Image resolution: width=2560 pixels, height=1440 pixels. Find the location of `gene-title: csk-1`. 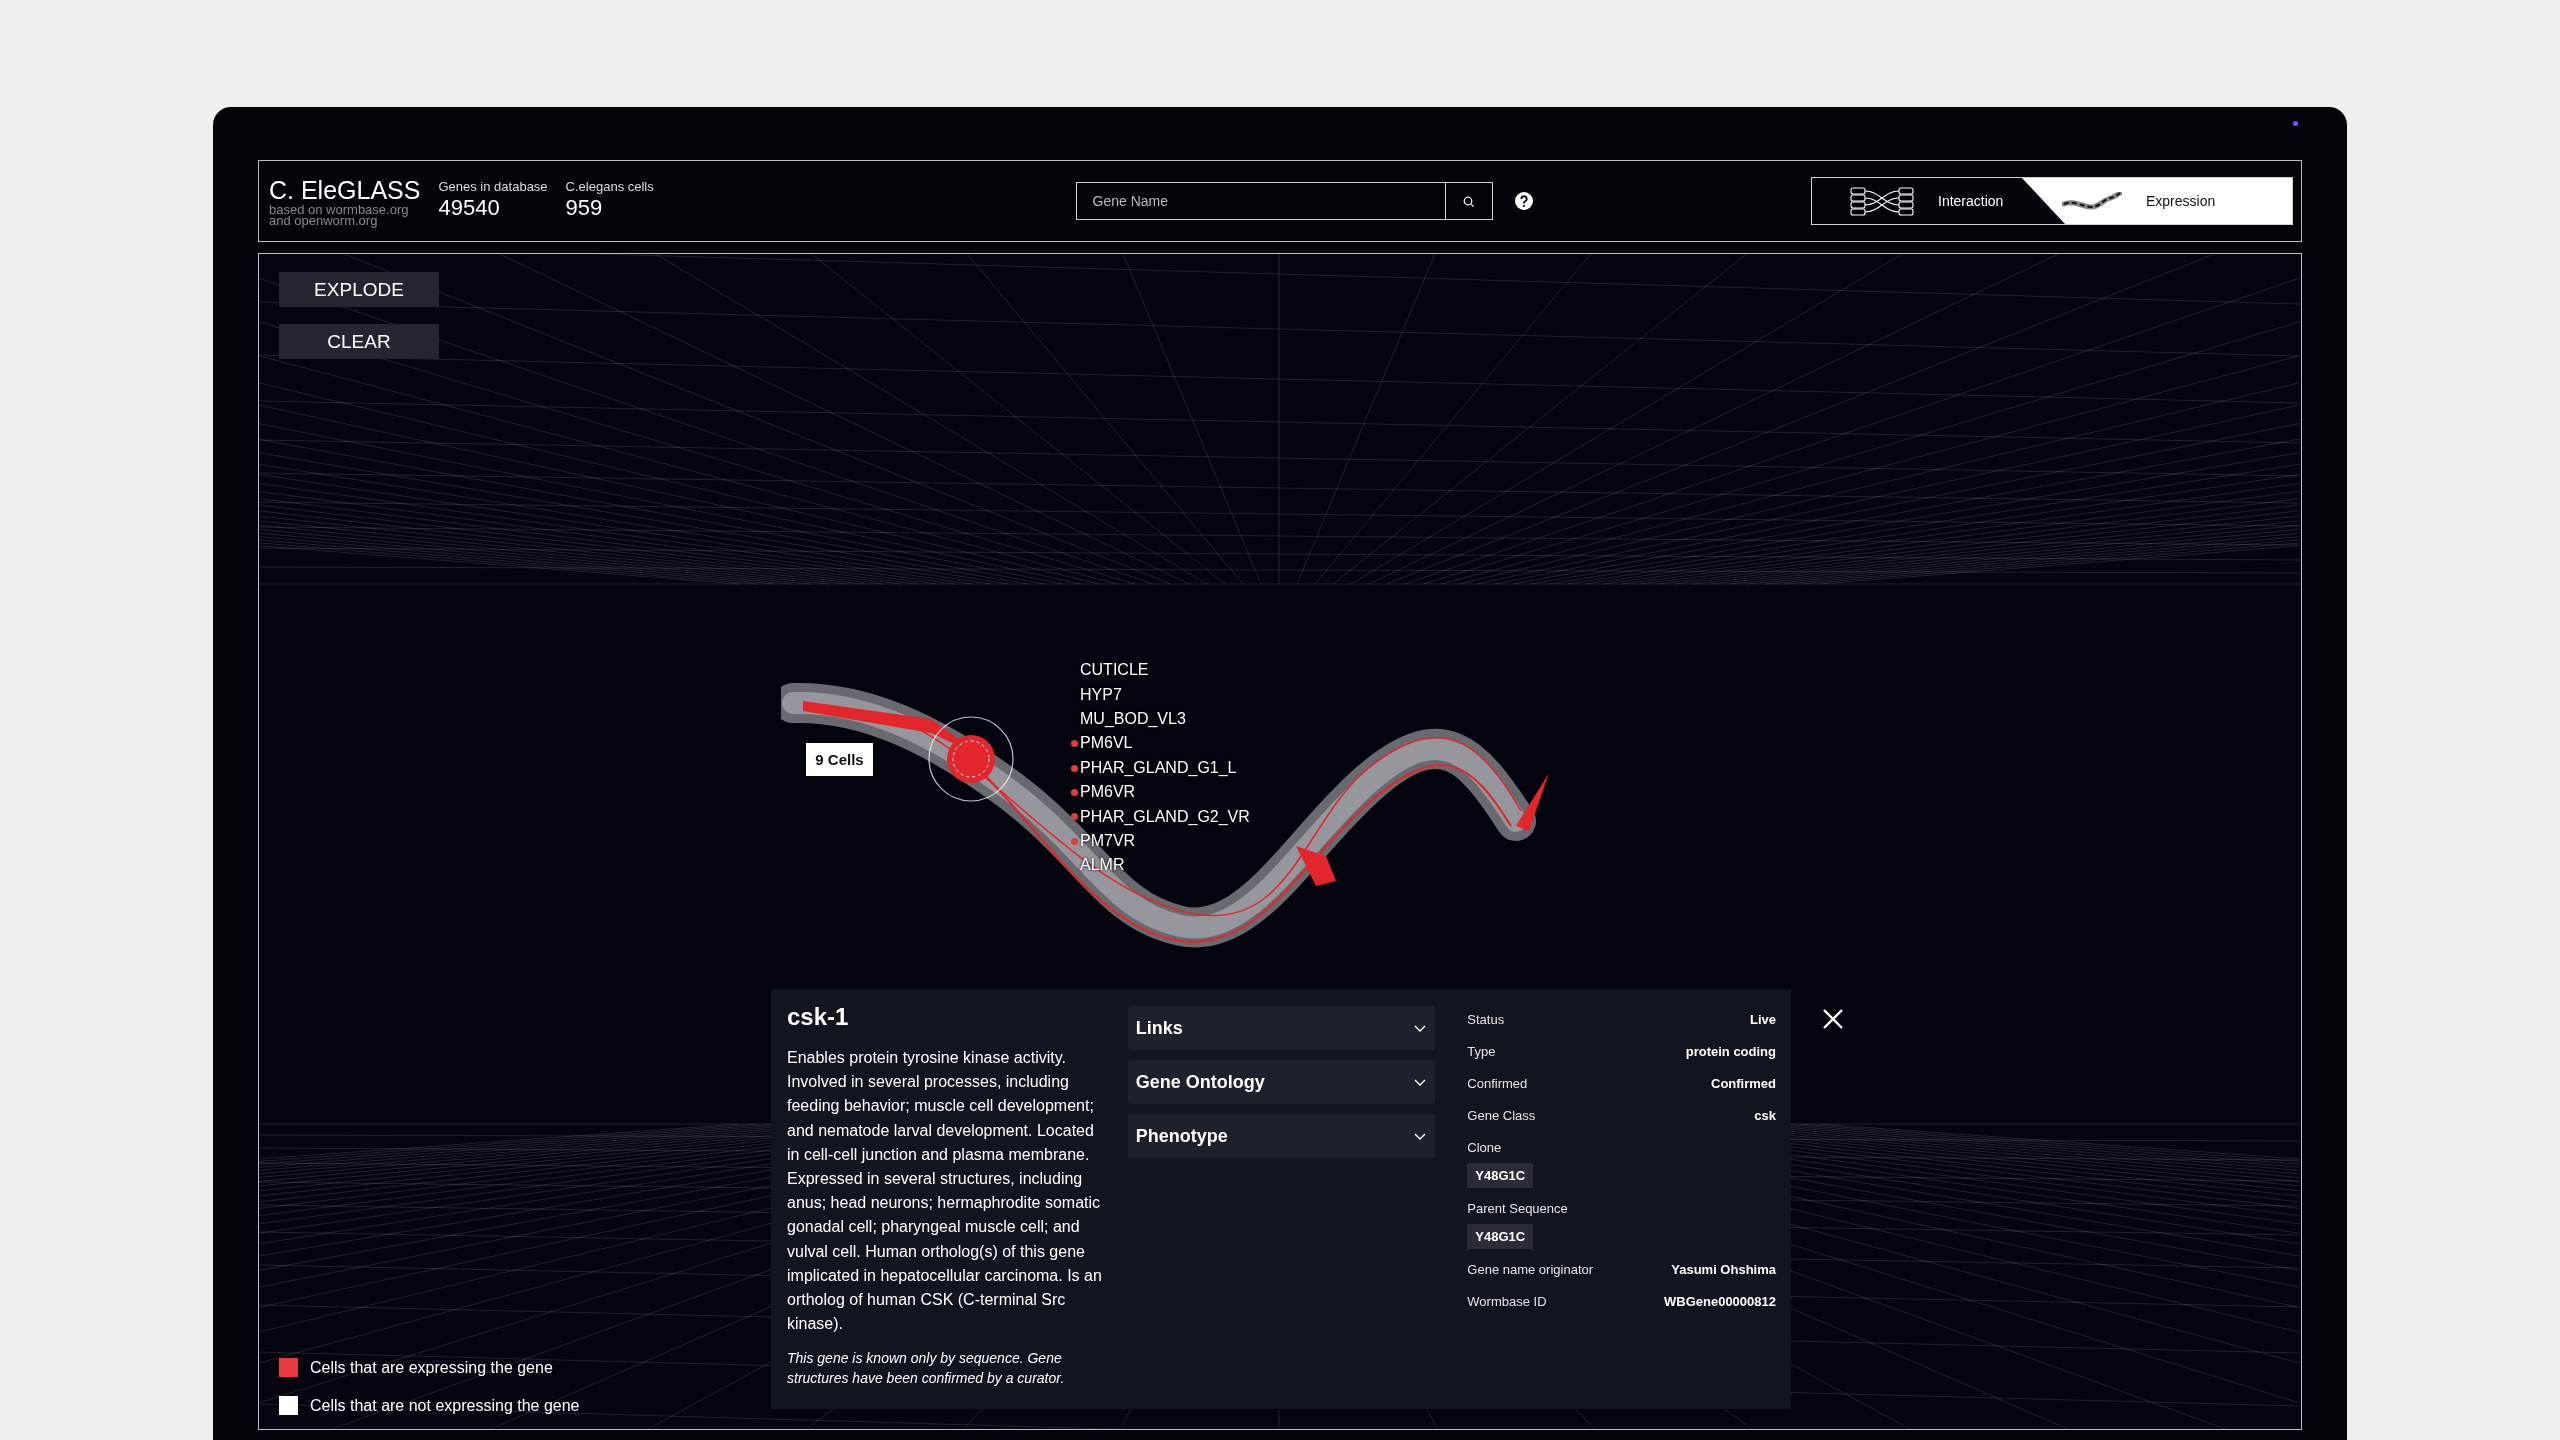

gene-title: csk-1 is located at coordinates (818, 1017).